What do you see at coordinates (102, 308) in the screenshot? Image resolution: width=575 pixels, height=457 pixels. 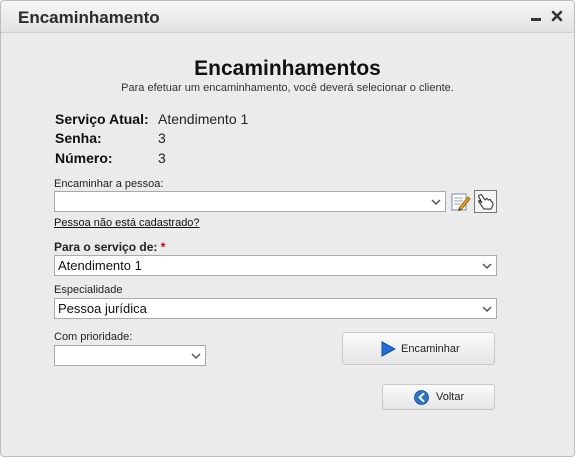 I see `specialty-select-value: Pessoa jurídica` at bounding box center [102, 308].